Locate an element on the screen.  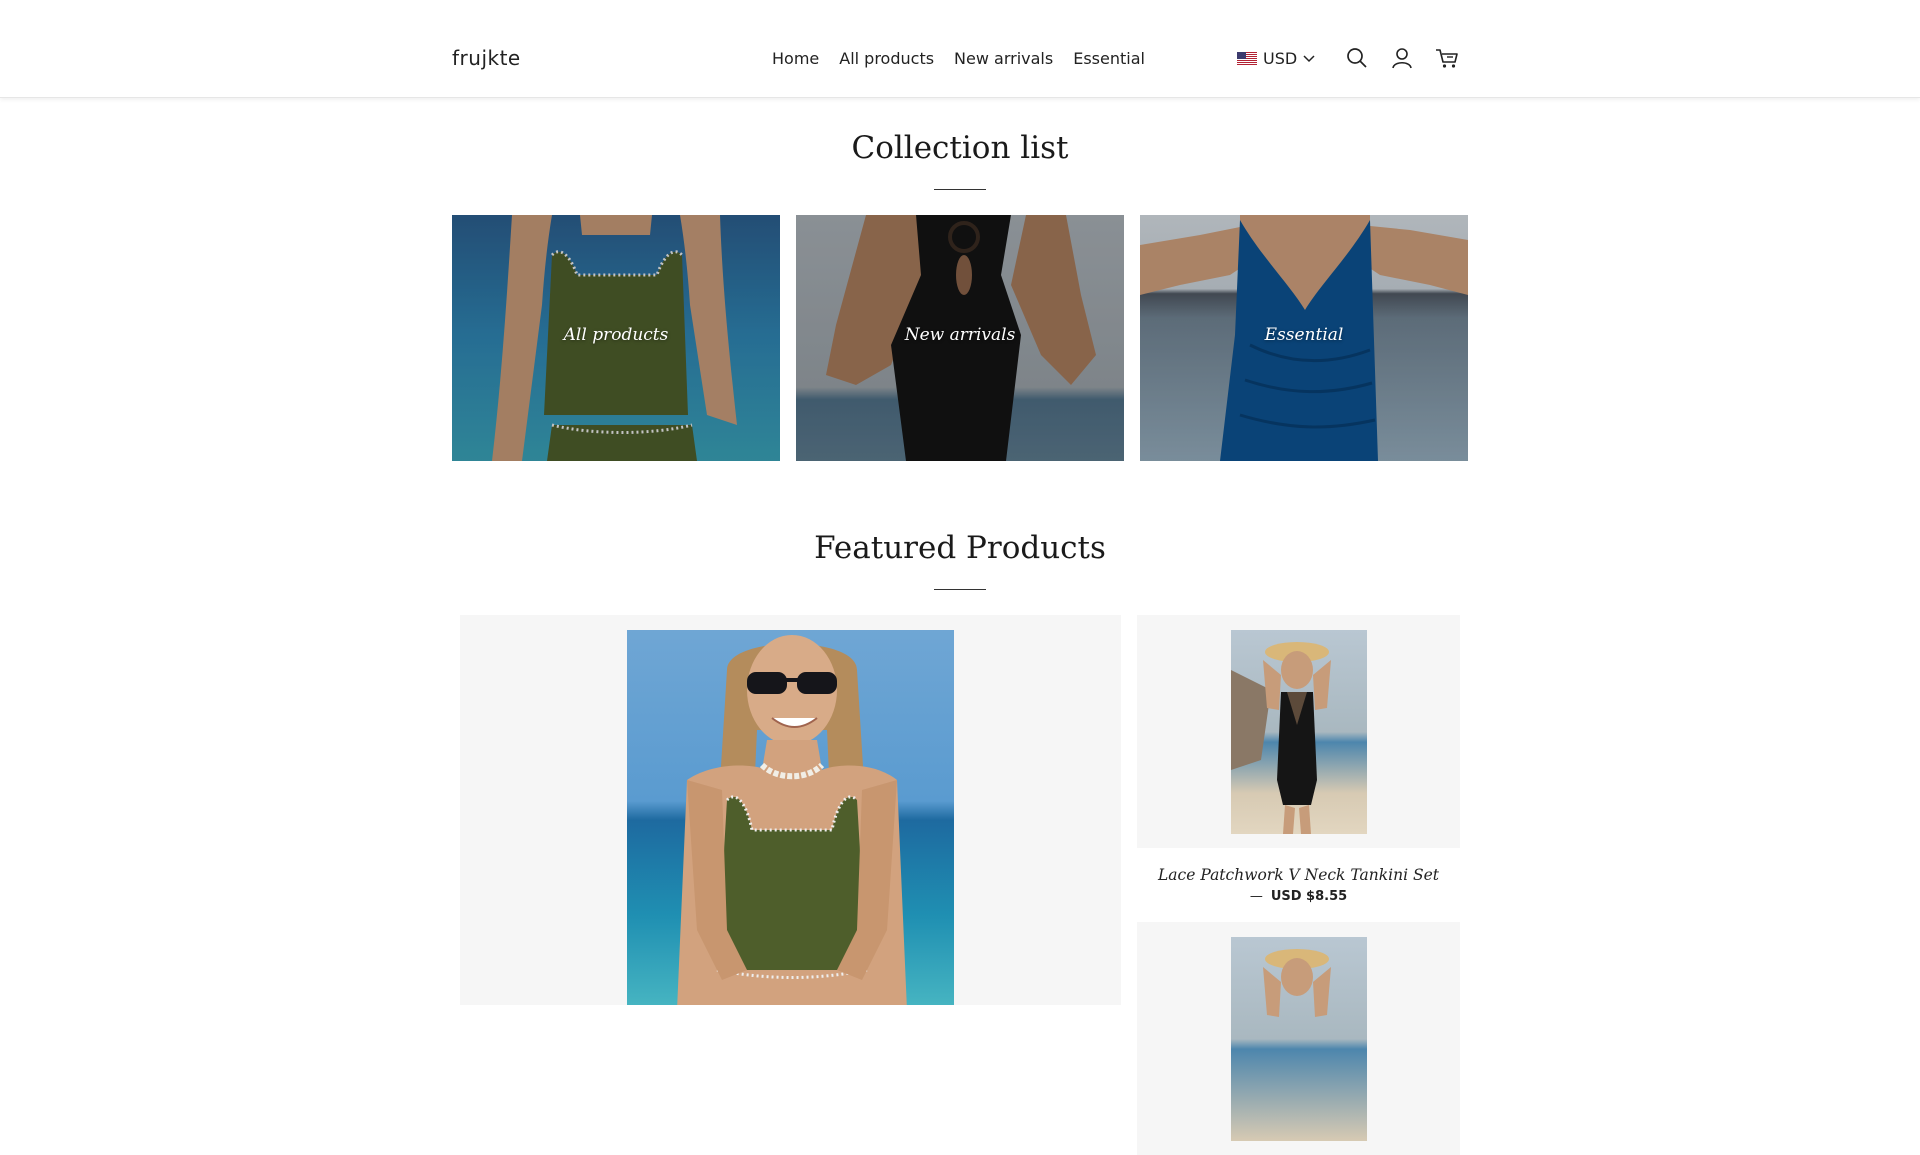
product-title: Lace Patchwork V Neck Tankini Set is located at coordinates (1298, 875).